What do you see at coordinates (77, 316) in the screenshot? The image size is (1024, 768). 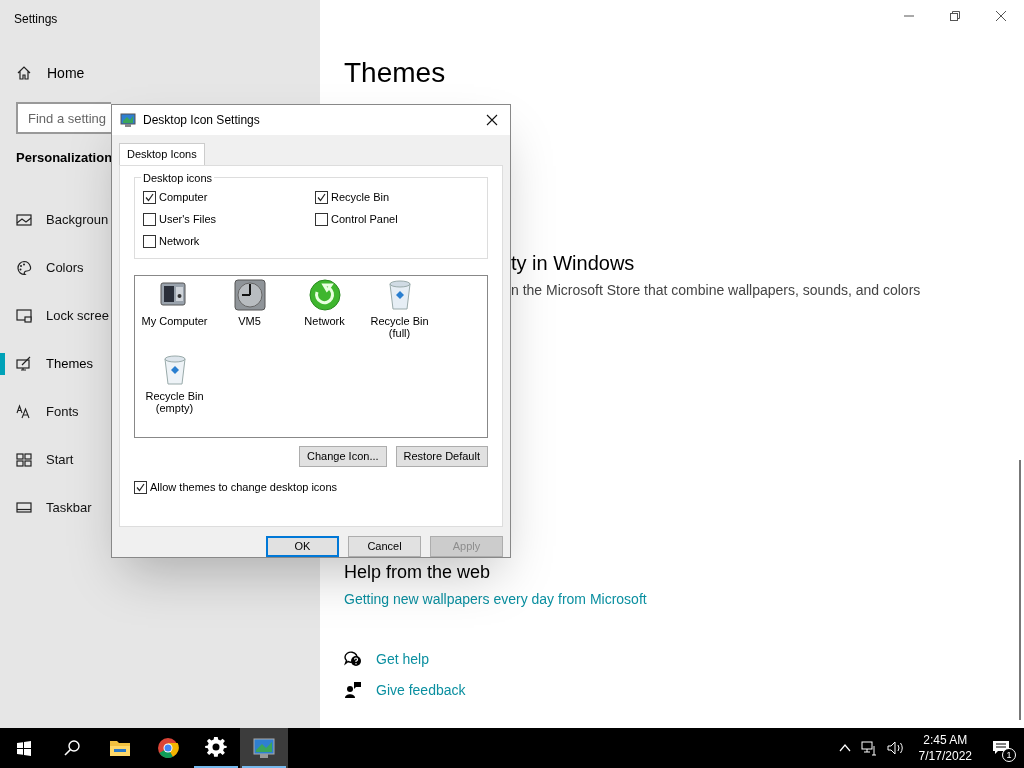 I see `sidebar-item: Lock scree` at bounding box center [77, 316].